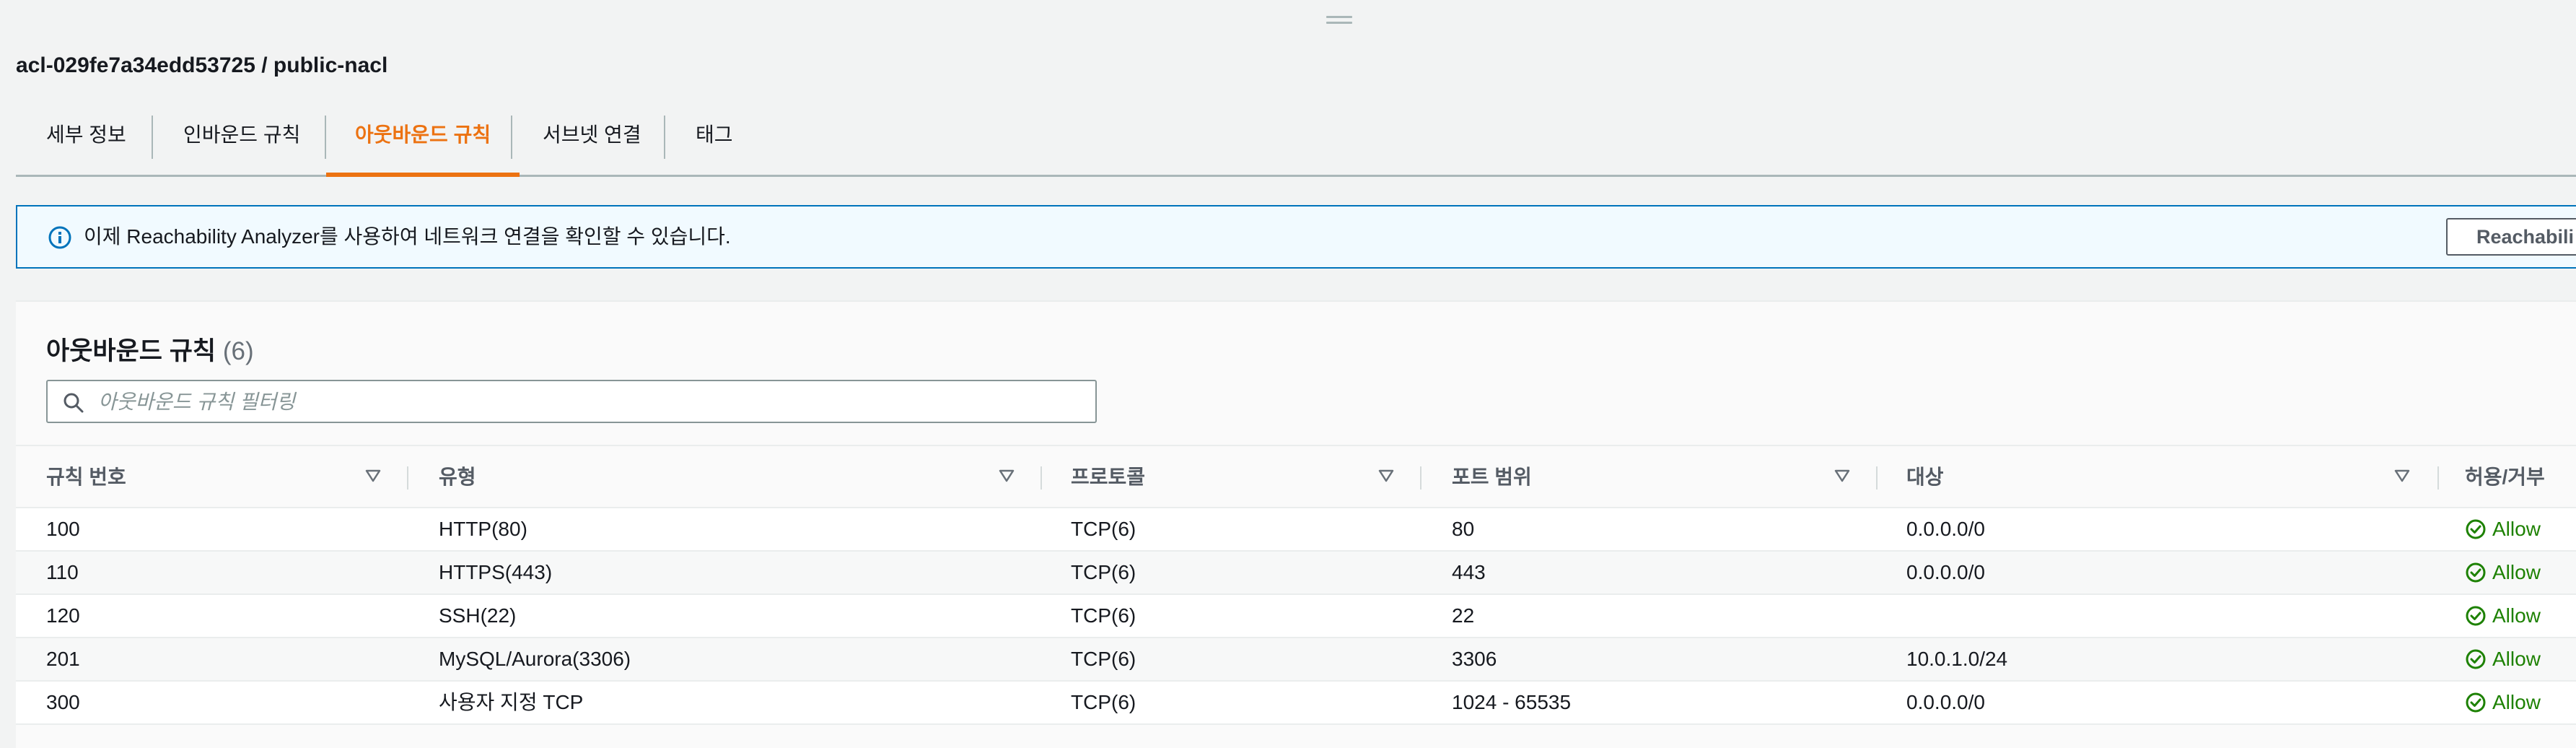 The image size is (2576, 748). What do you see at coordinates (535, 659) in the screenshot?
I see `cell-type: MySQL/Aurora(3306)` at bounding box center [535, 659].